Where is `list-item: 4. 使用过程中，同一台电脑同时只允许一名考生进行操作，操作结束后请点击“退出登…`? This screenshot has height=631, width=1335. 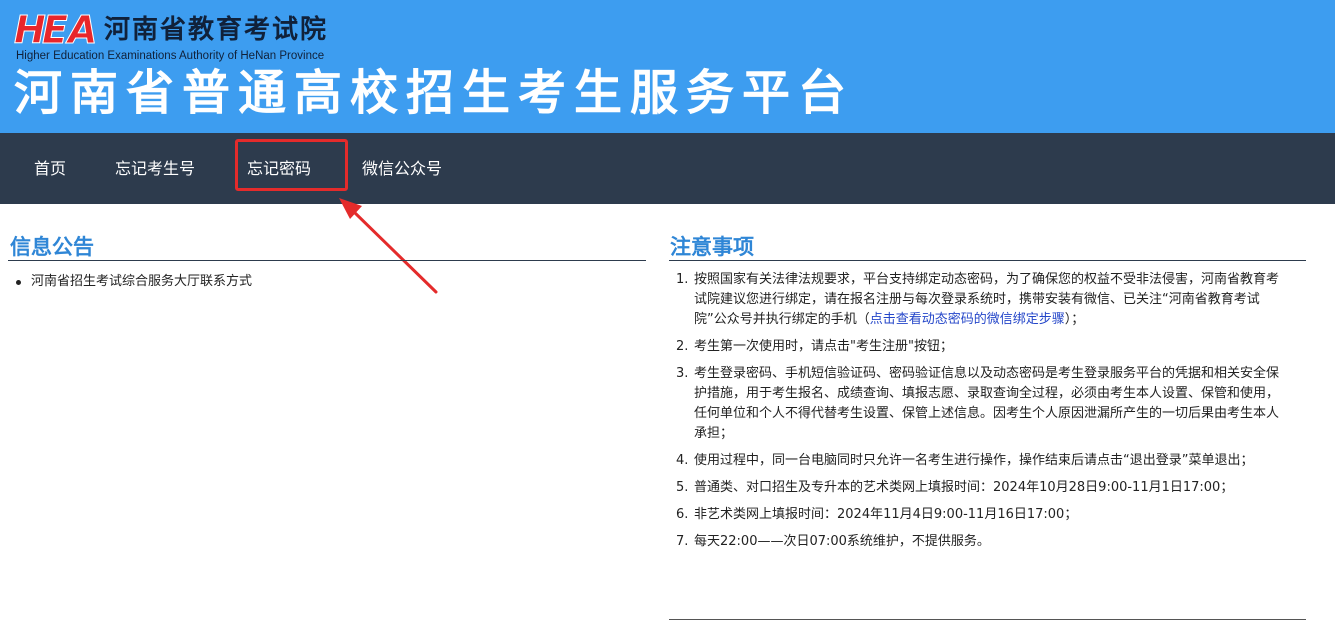
list-item: 4. 使用过程中，同一台电脑同时只允许一名考生进行操作，操作结束后请点击“退出登… is located at coordinates (965, 460).